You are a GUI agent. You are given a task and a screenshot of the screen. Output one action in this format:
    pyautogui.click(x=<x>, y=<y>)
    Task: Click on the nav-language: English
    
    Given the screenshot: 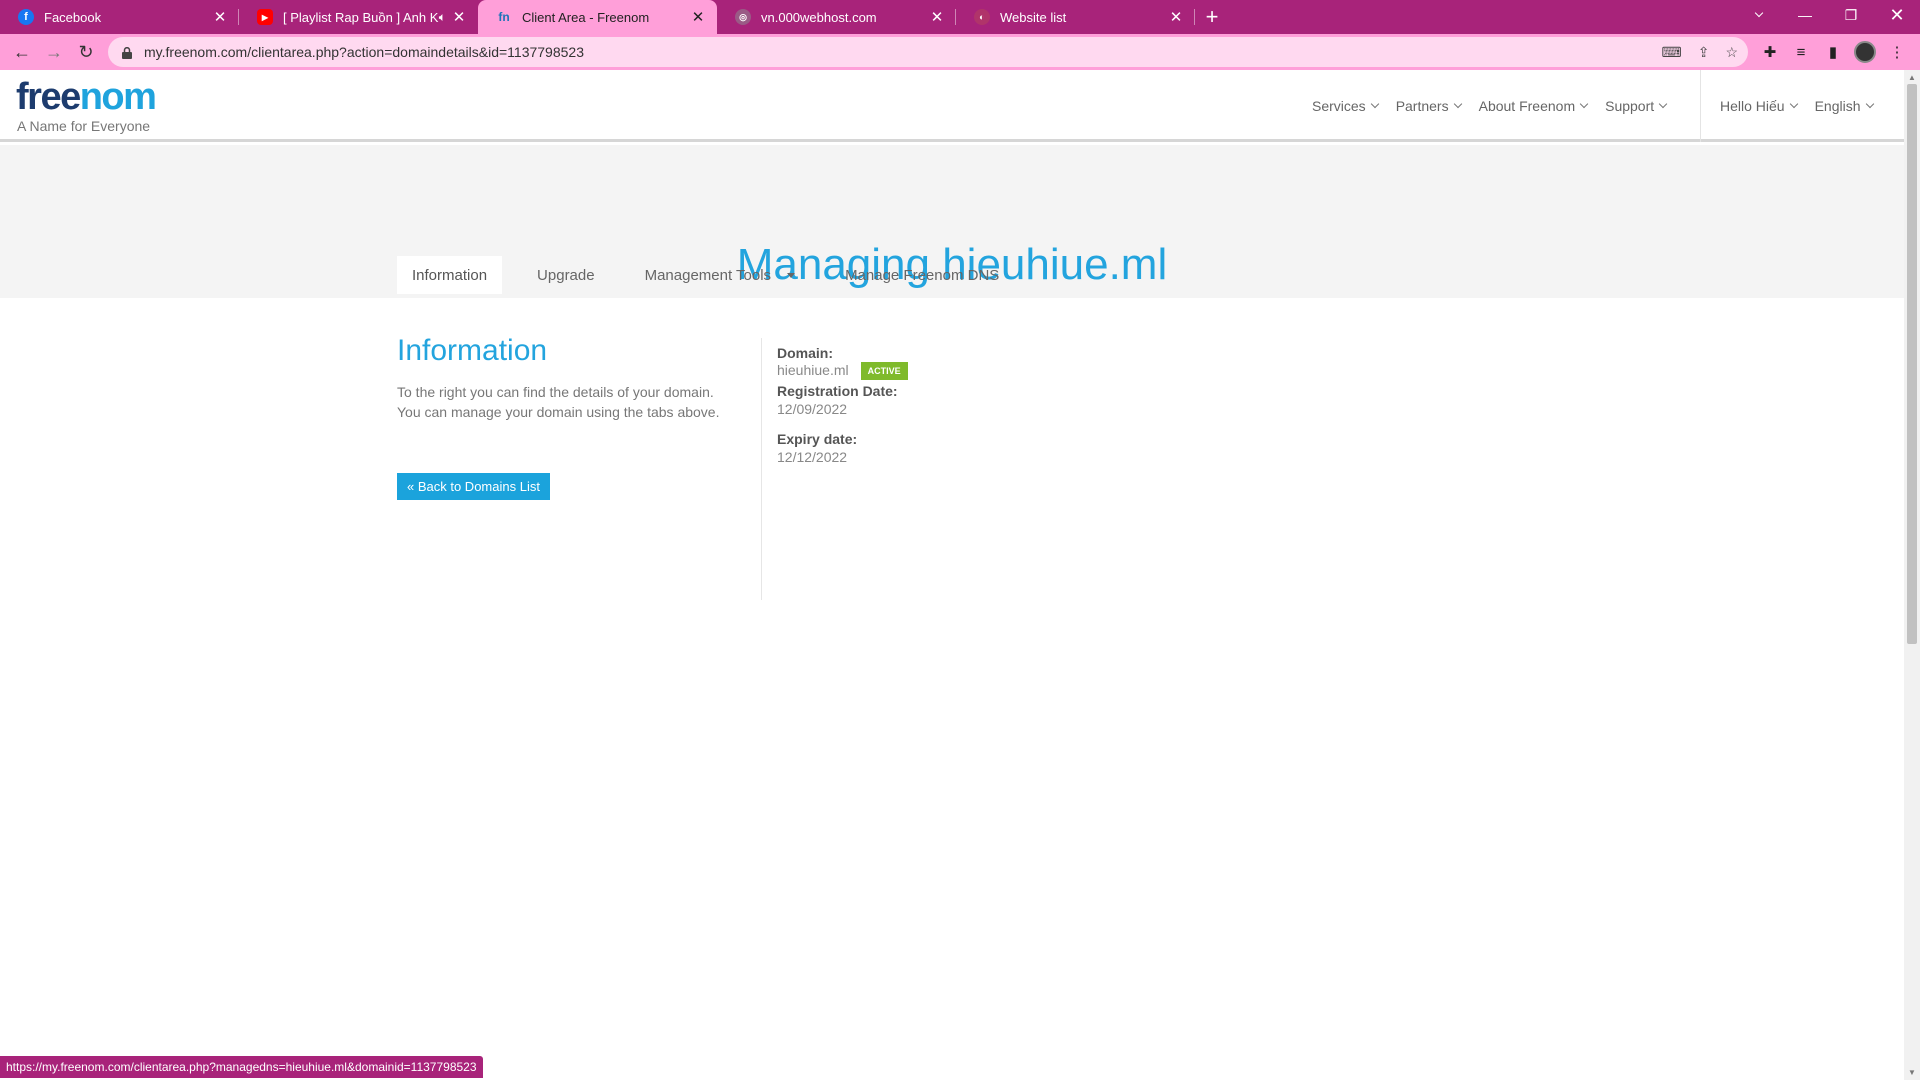 What is the action you would take?
    pyautogui.click(x=1844, y=106)
    